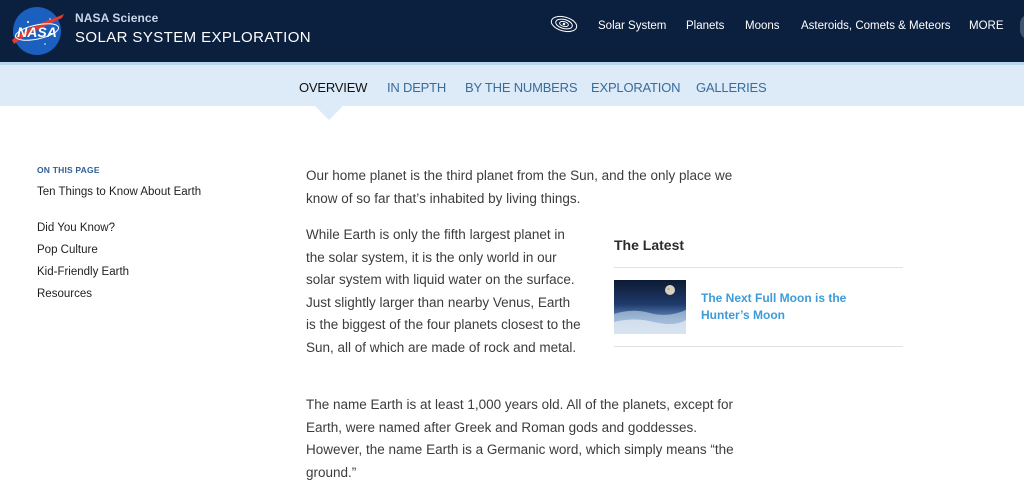  Describe the element at coordinates (796, 307) in the screenshot. I see `latest-article-link: The Next Full Moon is the Hunter’s Moon` at that location.